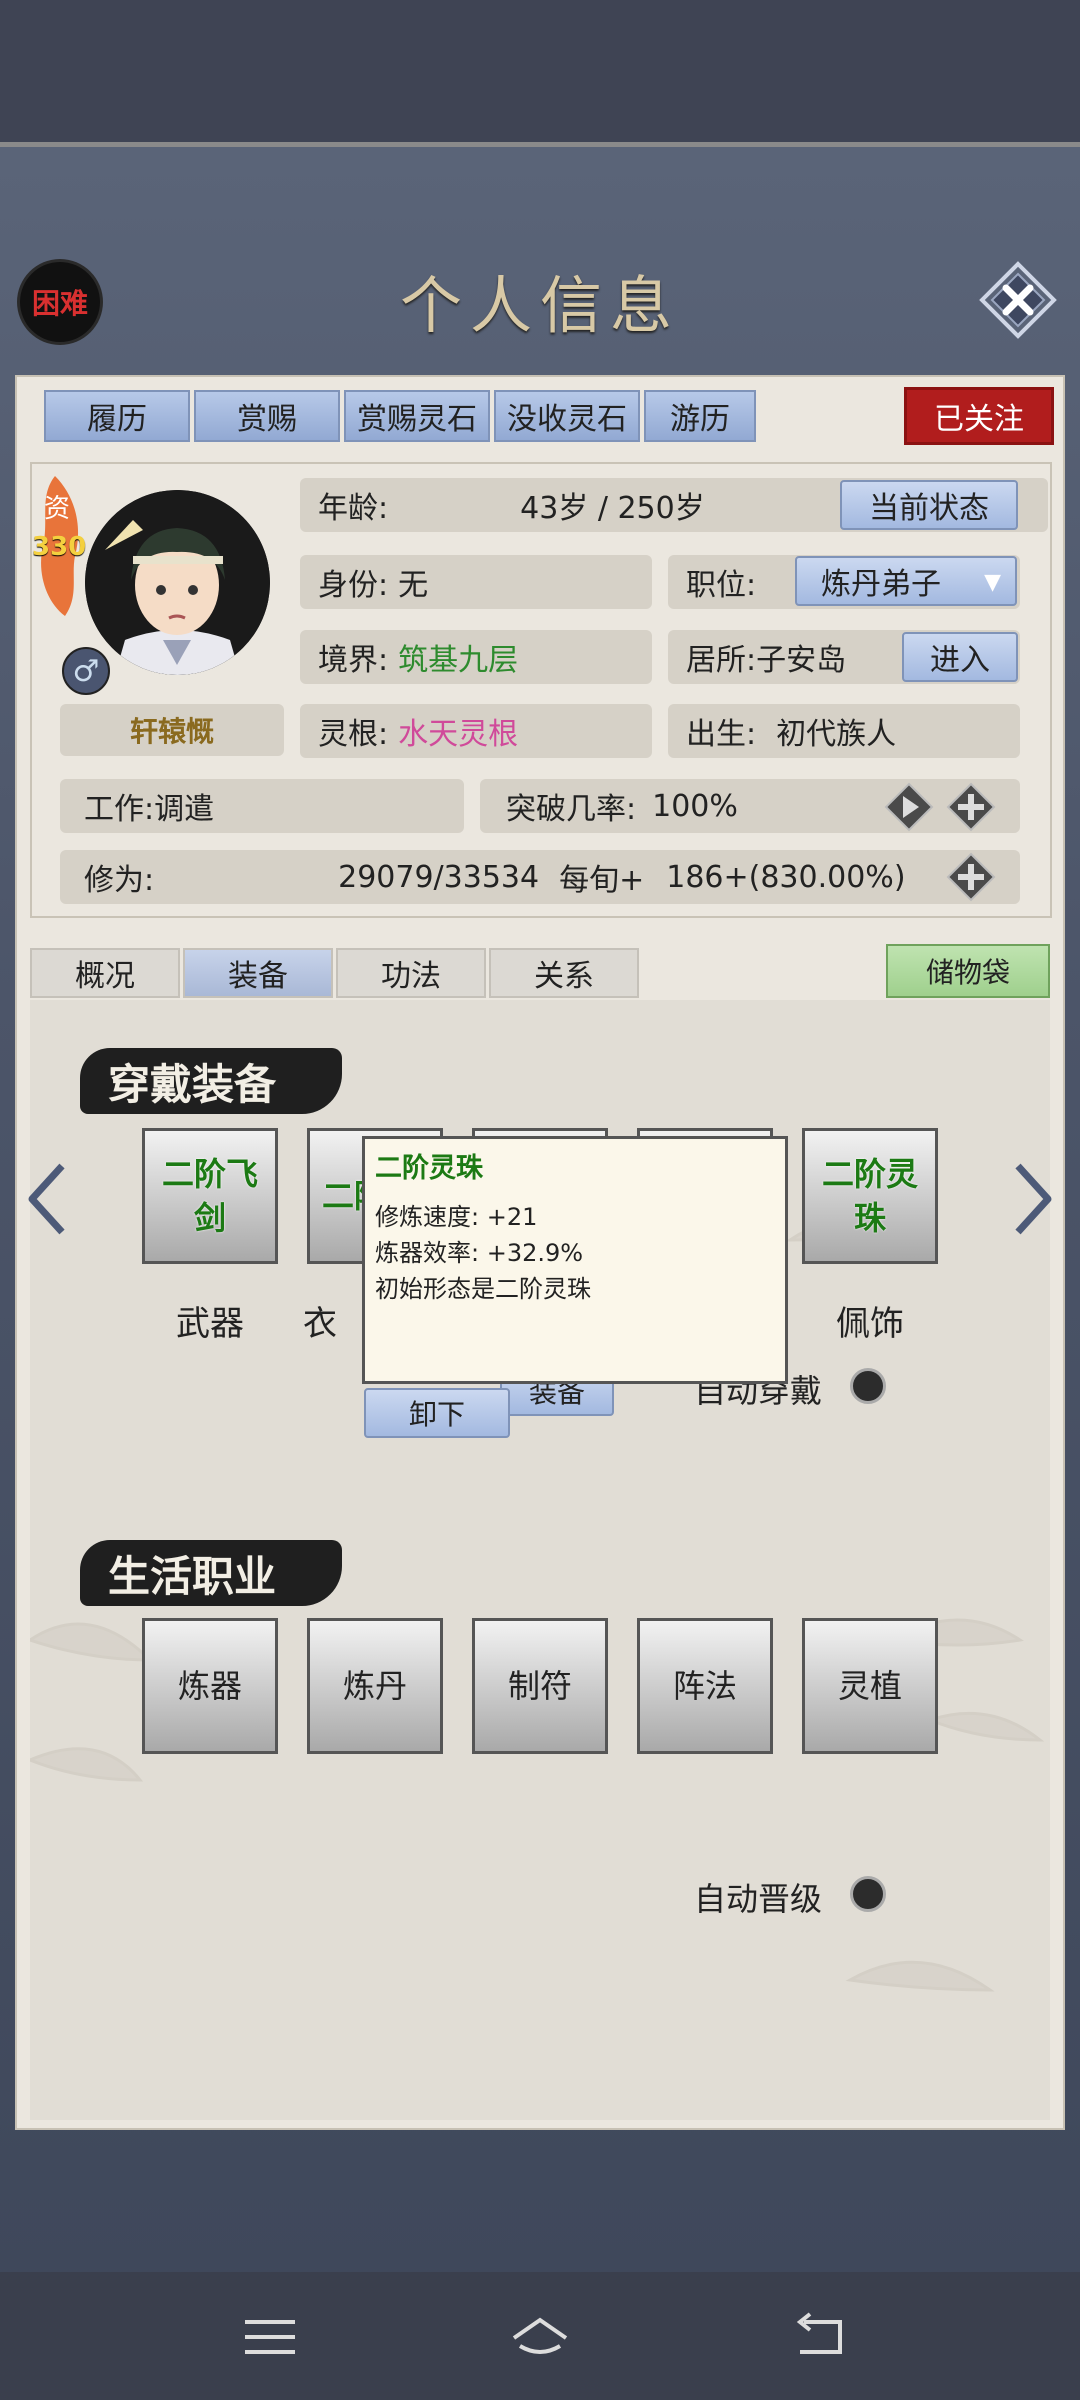 The height and width of the screenshot is (2400, 1080). Describe the element at coordinates (210, 1686) in the screenshot. I see `job-refining: 炼器` at that location.